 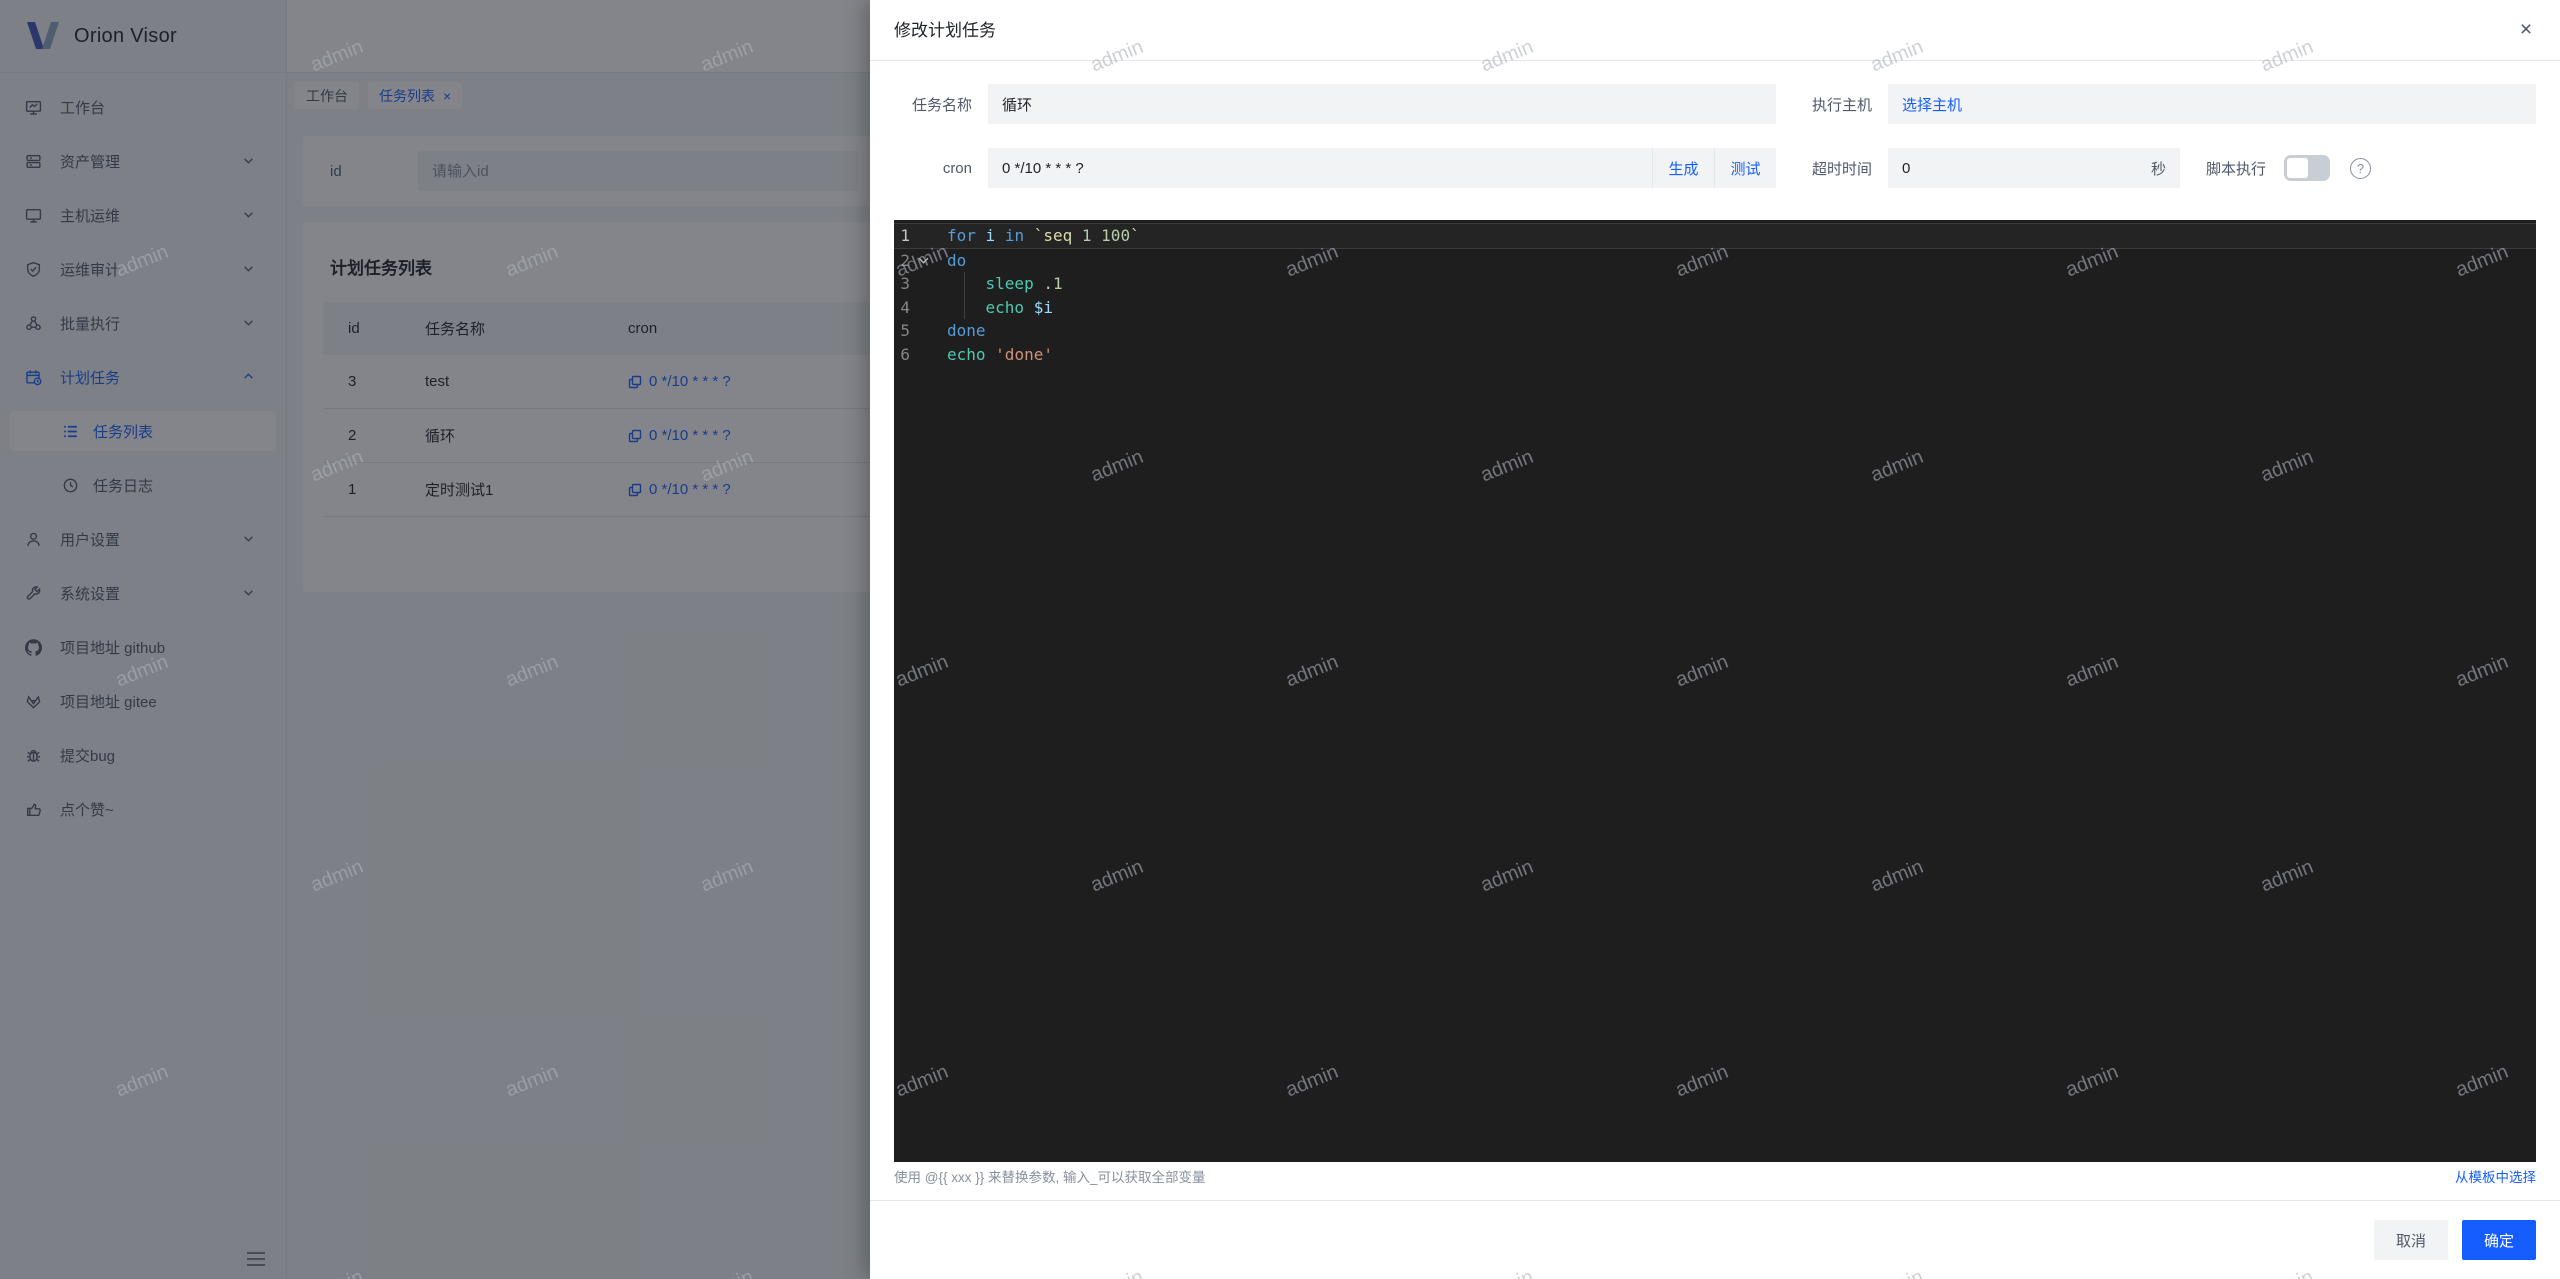 I want to click on line-number: 1, so click(x=905, y=235).